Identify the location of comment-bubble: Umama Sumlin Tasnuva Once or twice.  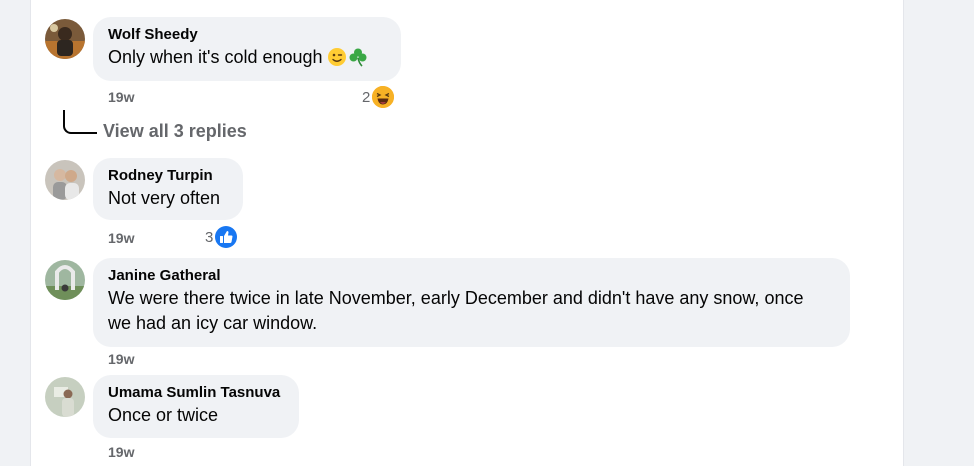
(196, 406).